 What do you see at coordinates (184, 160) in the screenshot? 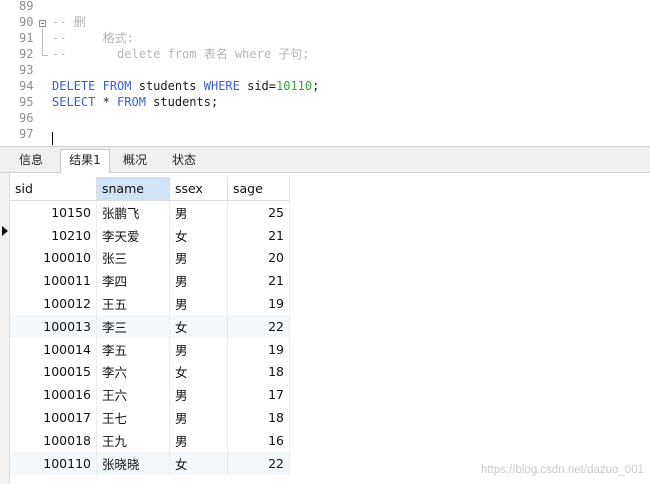
I see `tab-3: 状态` at bounding box center [184, 160].